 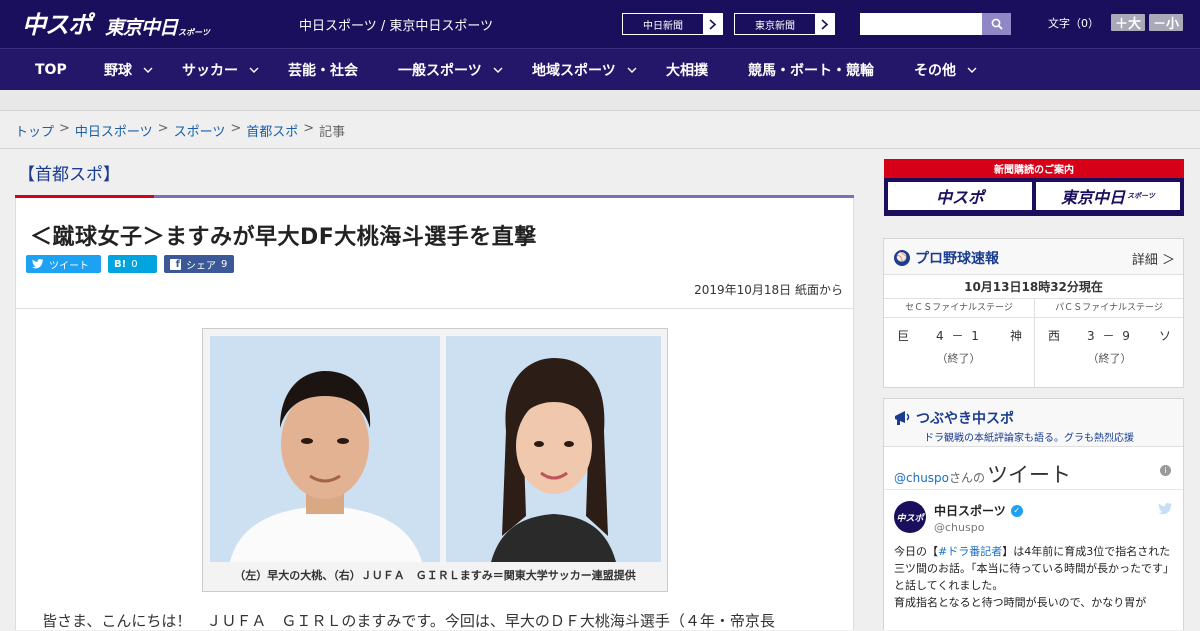 I want to click on twitter-widget-subtitle: ドラ観戦の本紙評論家も語る。グラも熱烈応援, so click(x=1029, y=436).